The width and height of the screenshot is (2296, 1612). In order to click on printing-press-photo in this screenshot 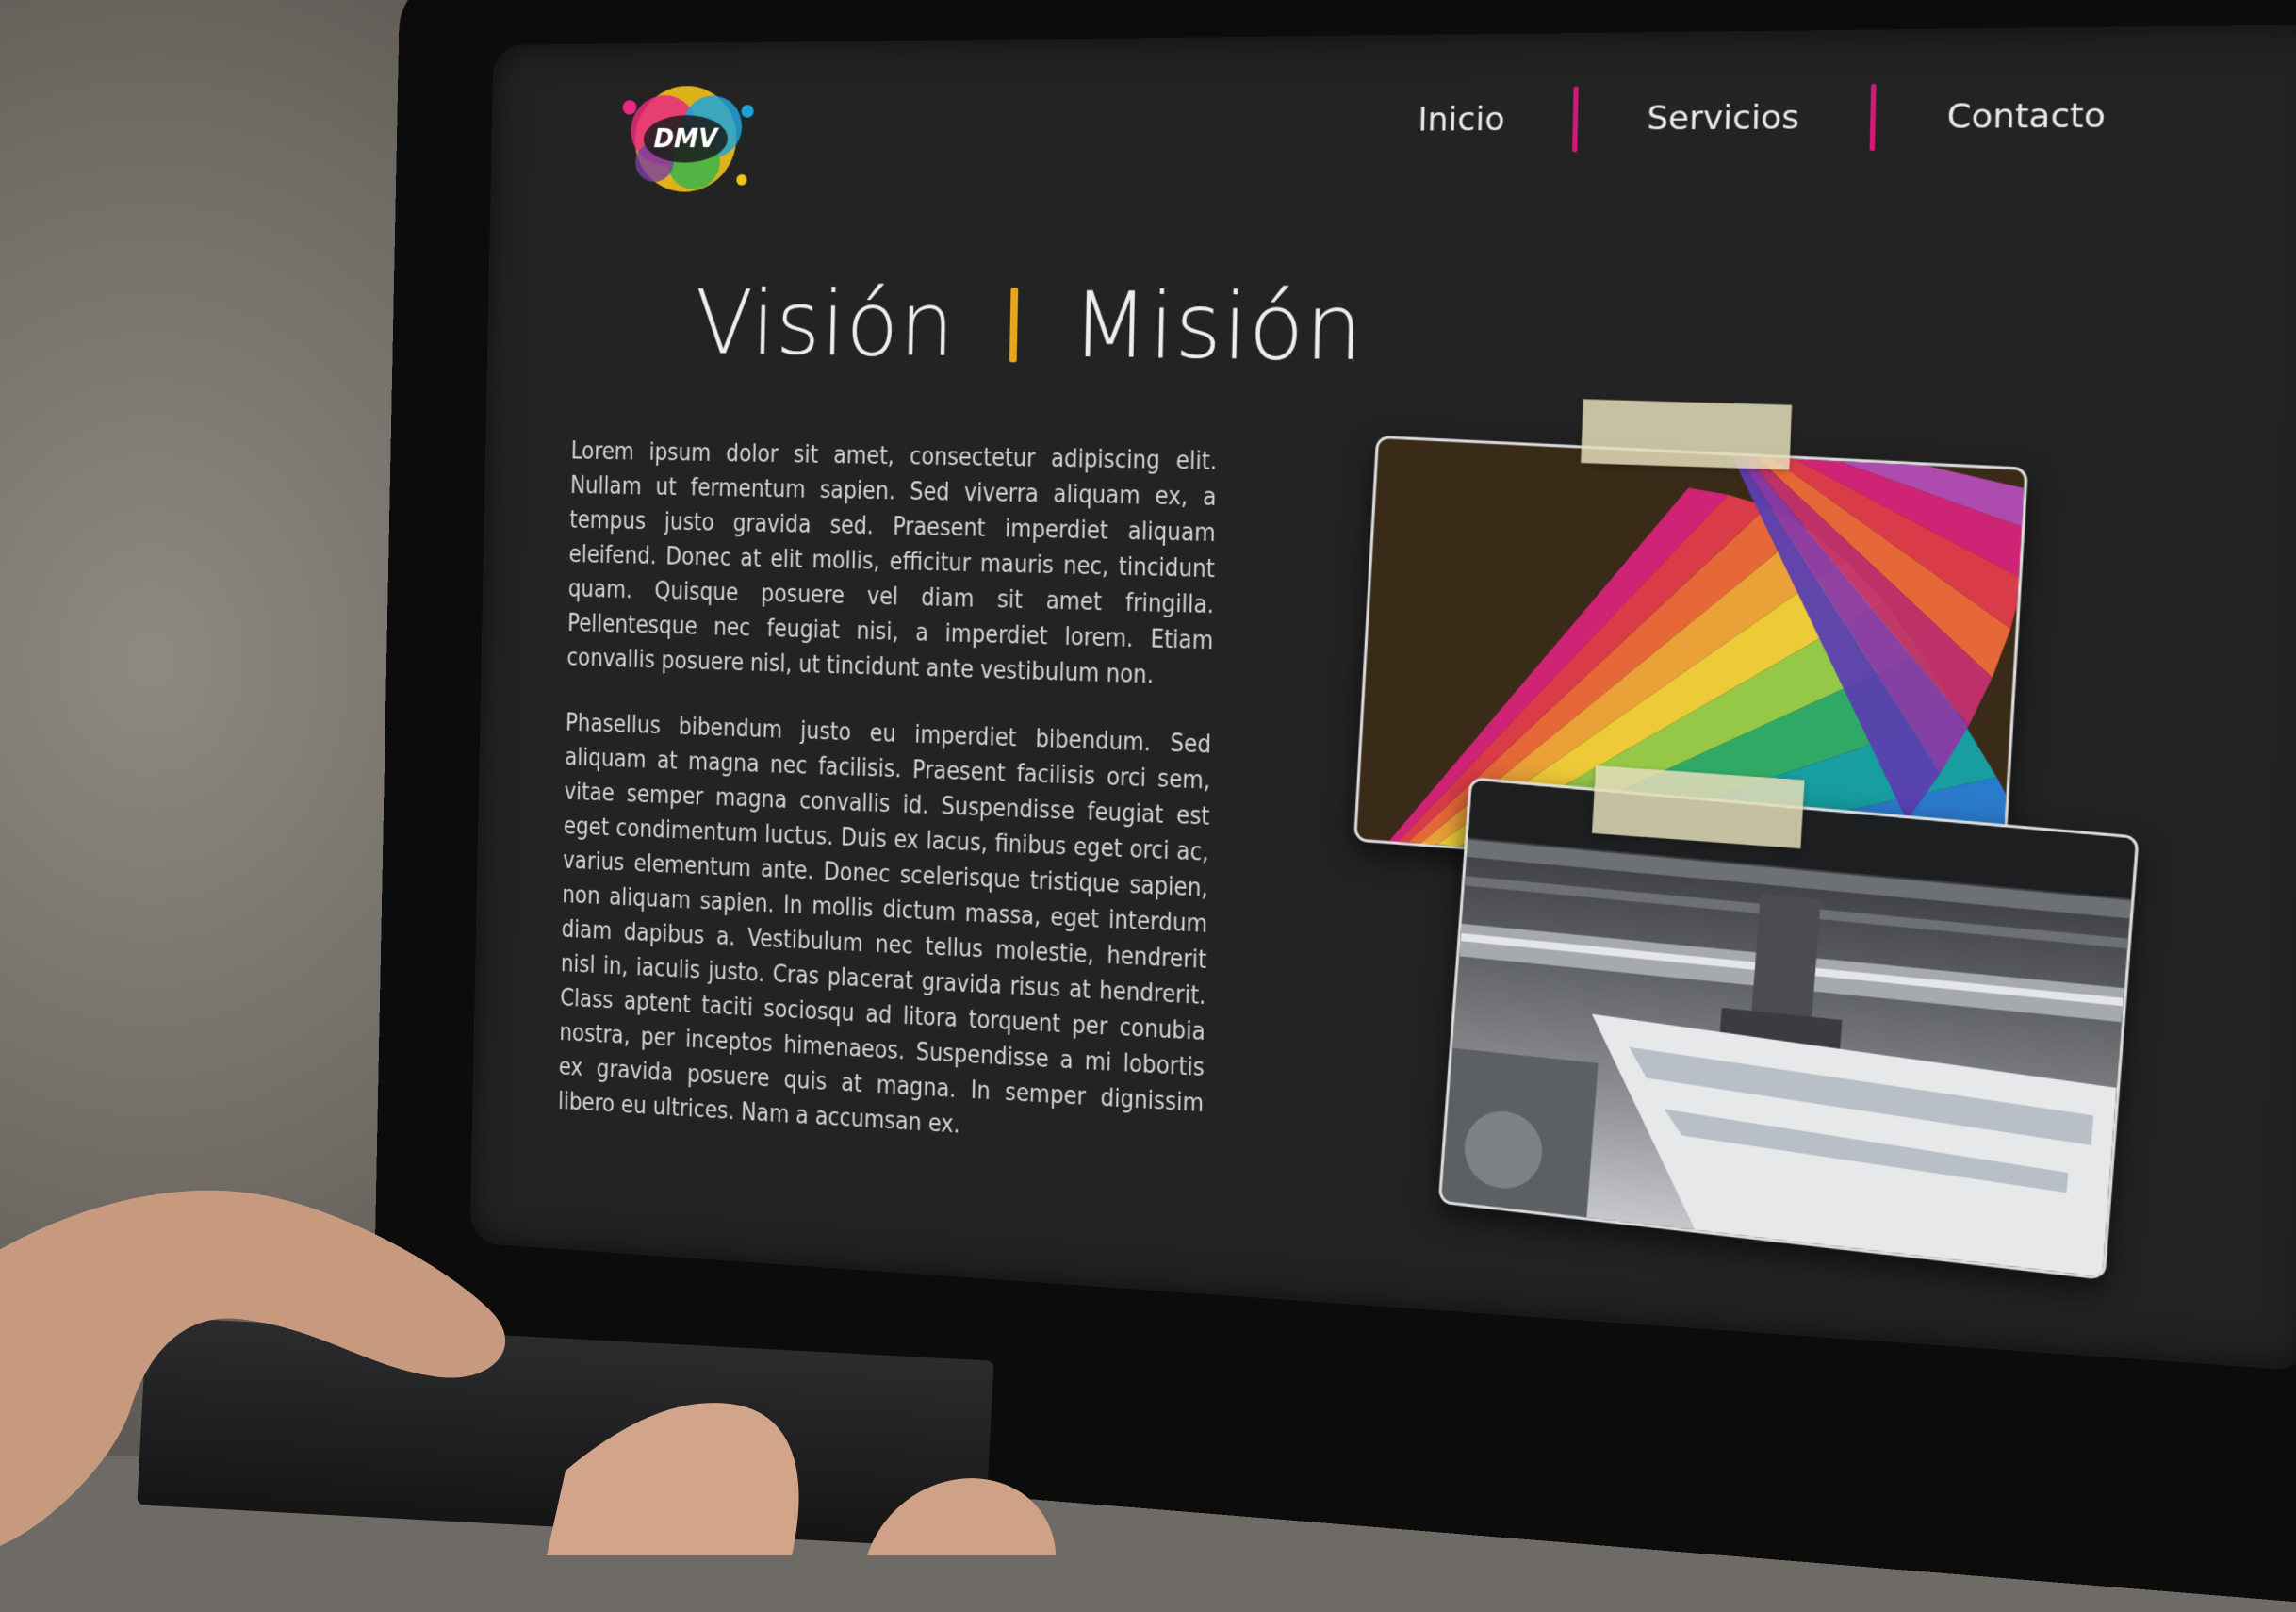, I will do `click(1788, 1028)`.